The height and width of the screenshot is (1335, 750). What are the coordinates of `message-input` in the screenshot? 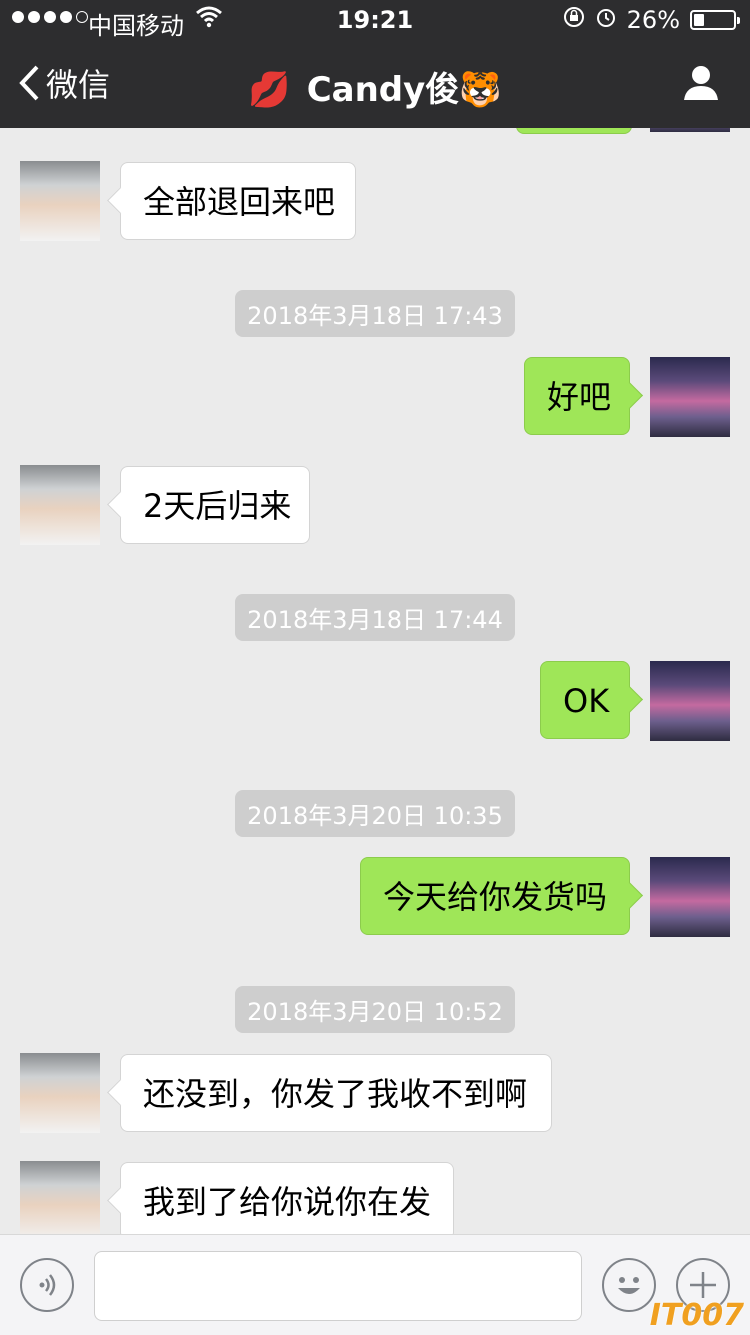 It's located at (338, 1286).